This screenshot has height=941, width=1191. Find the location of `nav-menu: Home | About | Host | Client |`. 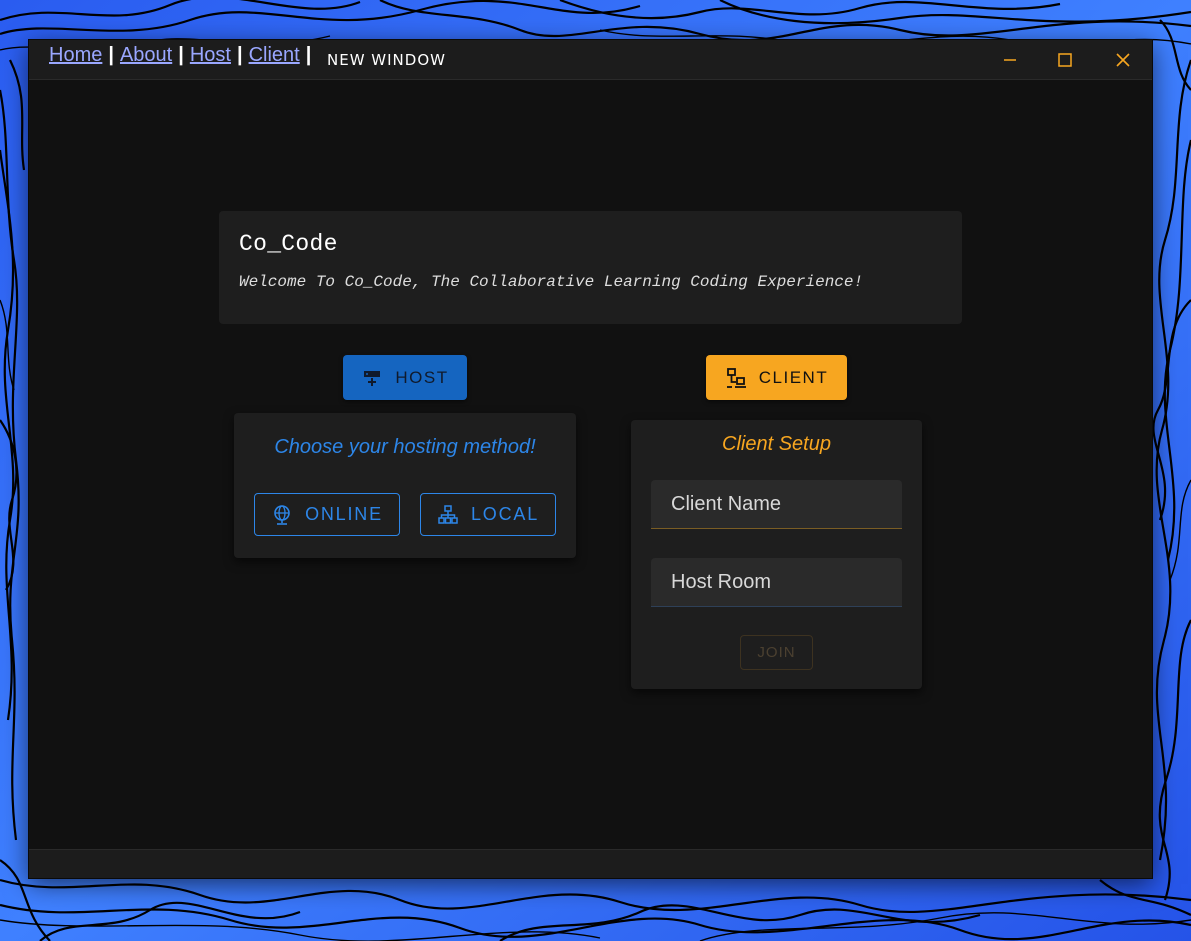

nav-menu: Home | About | Host | Client | is located at coordinates (183, 55).